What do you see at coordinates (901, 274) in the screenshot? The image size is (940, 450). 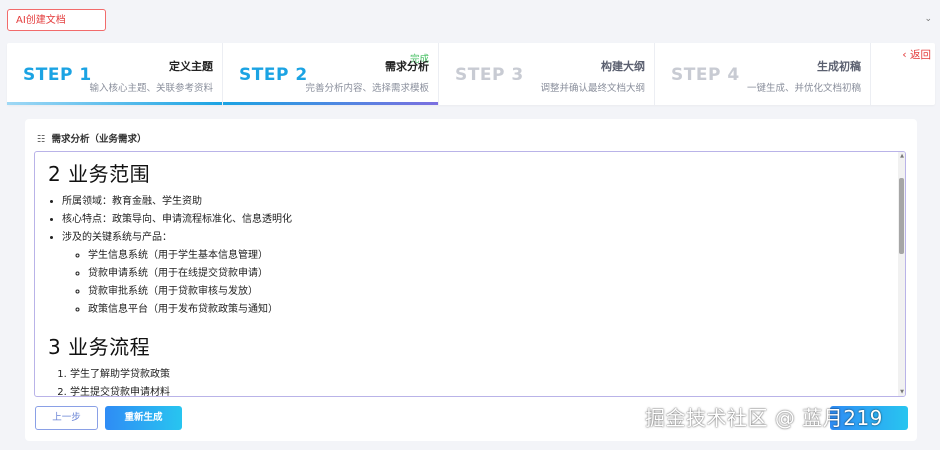 I see `editor-scrollbar: ▲ ▼` at bounding box center [901, 274].